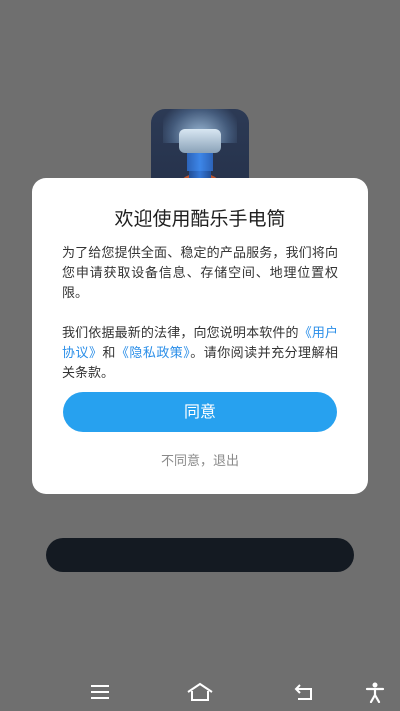 This screenshot has width=400, height=711. What do you see at coordinates (200, 219) in the screenshot?
I see `dialog-title: 欢迎使用酷乐手电筒` at bounding box center [200, 219].